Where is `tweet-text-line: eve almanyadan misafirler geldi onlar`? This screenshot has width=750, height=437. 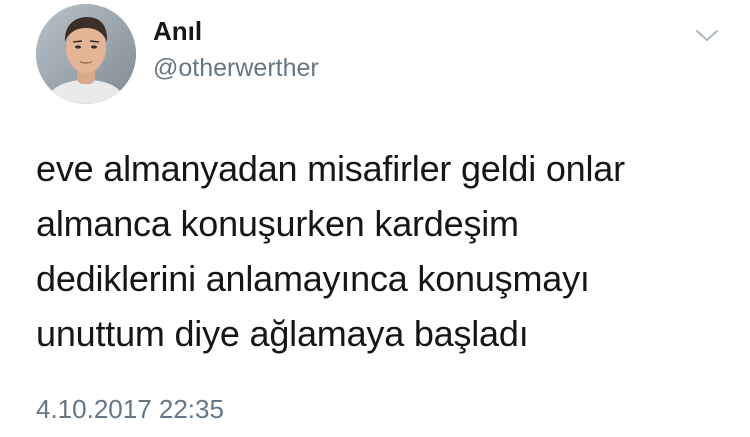
tweet-text-line: eve almanyadan misafirler geldi onlar is located at coordinates (330, 168).